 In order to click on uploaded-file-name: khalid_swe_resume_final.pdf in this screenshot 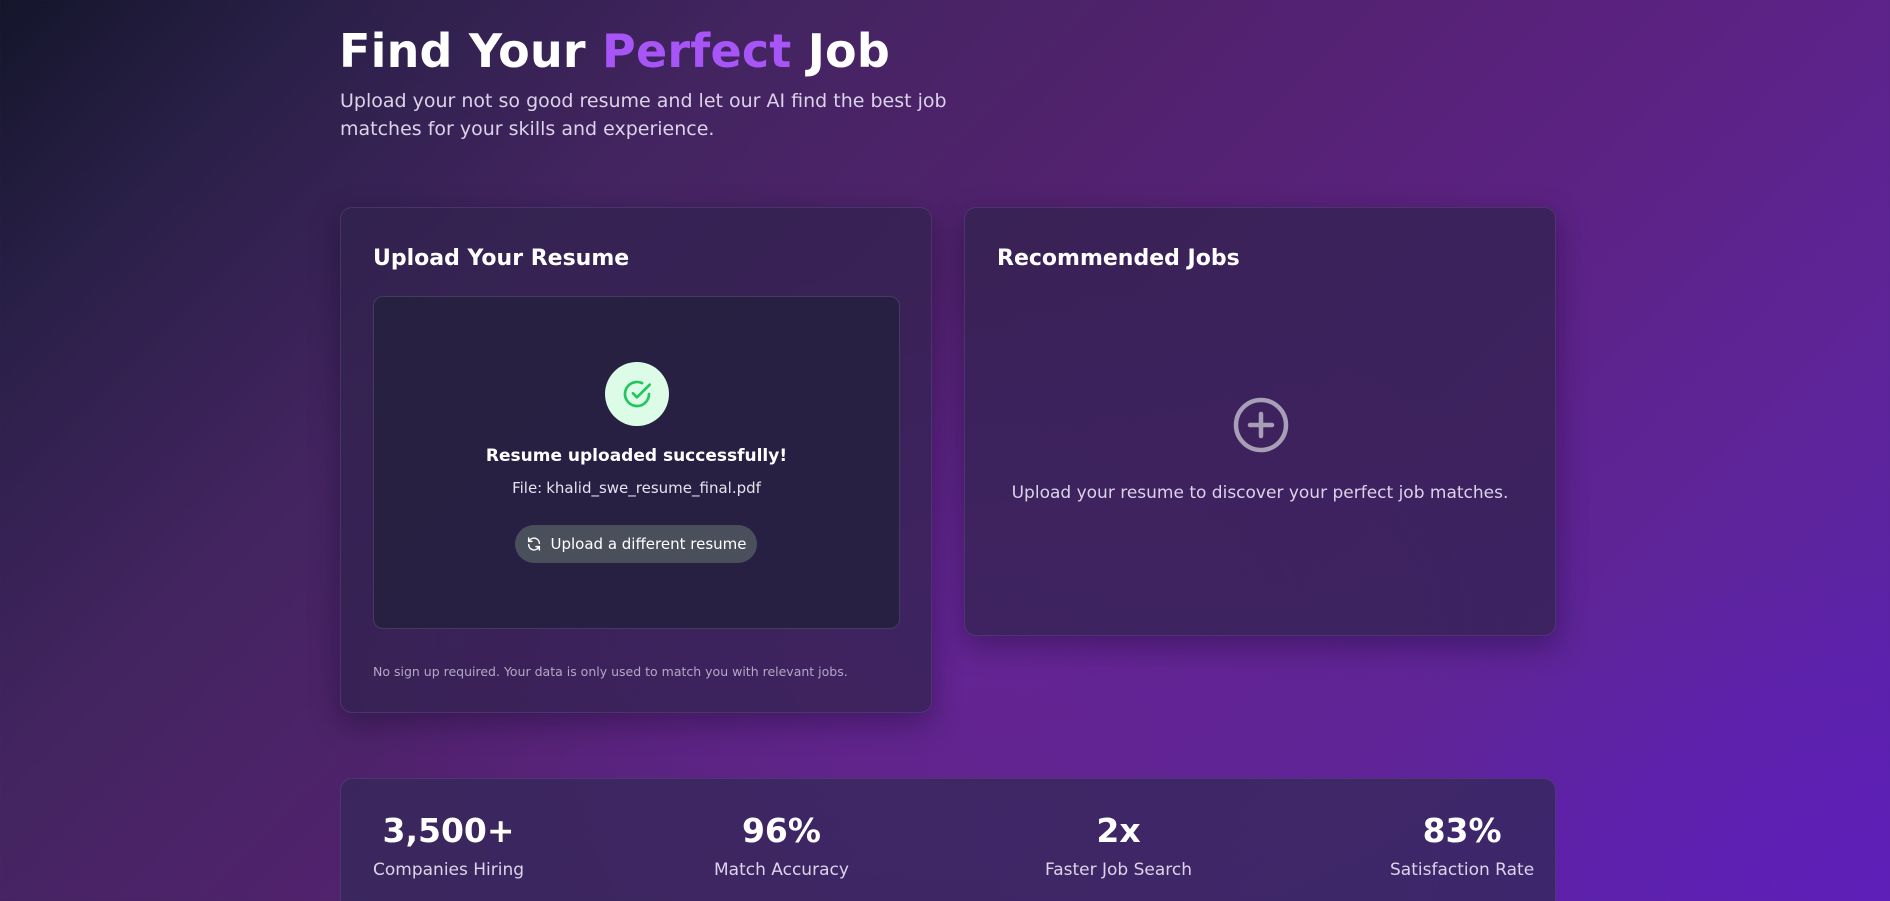, I will do `click(653, 488)`.